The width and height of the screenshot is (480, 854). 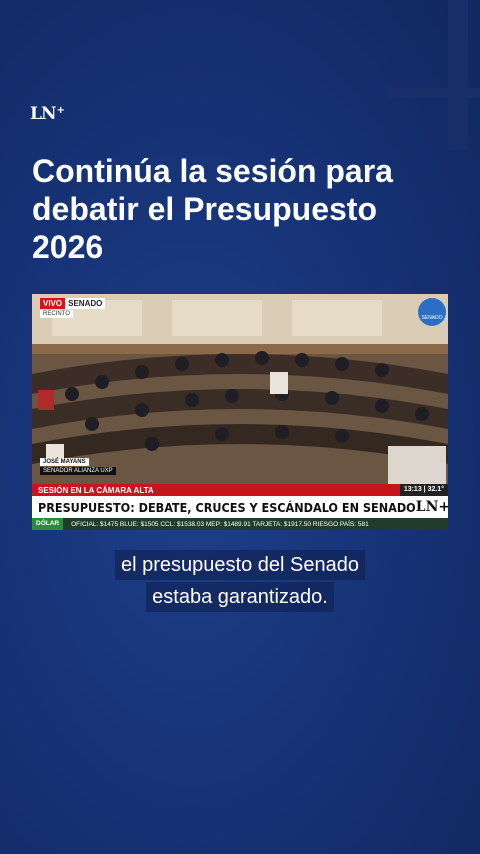 I want to click on decorative-cross-horizontal, so click(x=434, y=93).